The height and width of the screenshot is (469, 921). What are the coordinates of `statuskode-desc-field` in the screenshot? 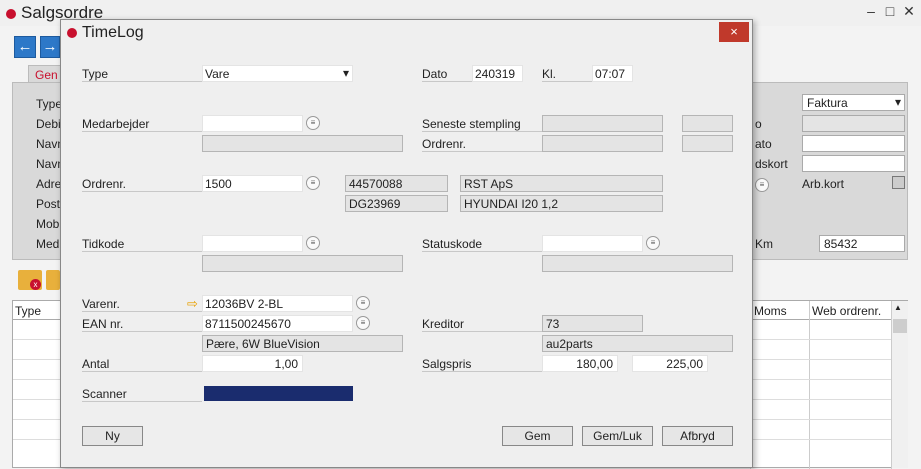 It's located at (637, 263).